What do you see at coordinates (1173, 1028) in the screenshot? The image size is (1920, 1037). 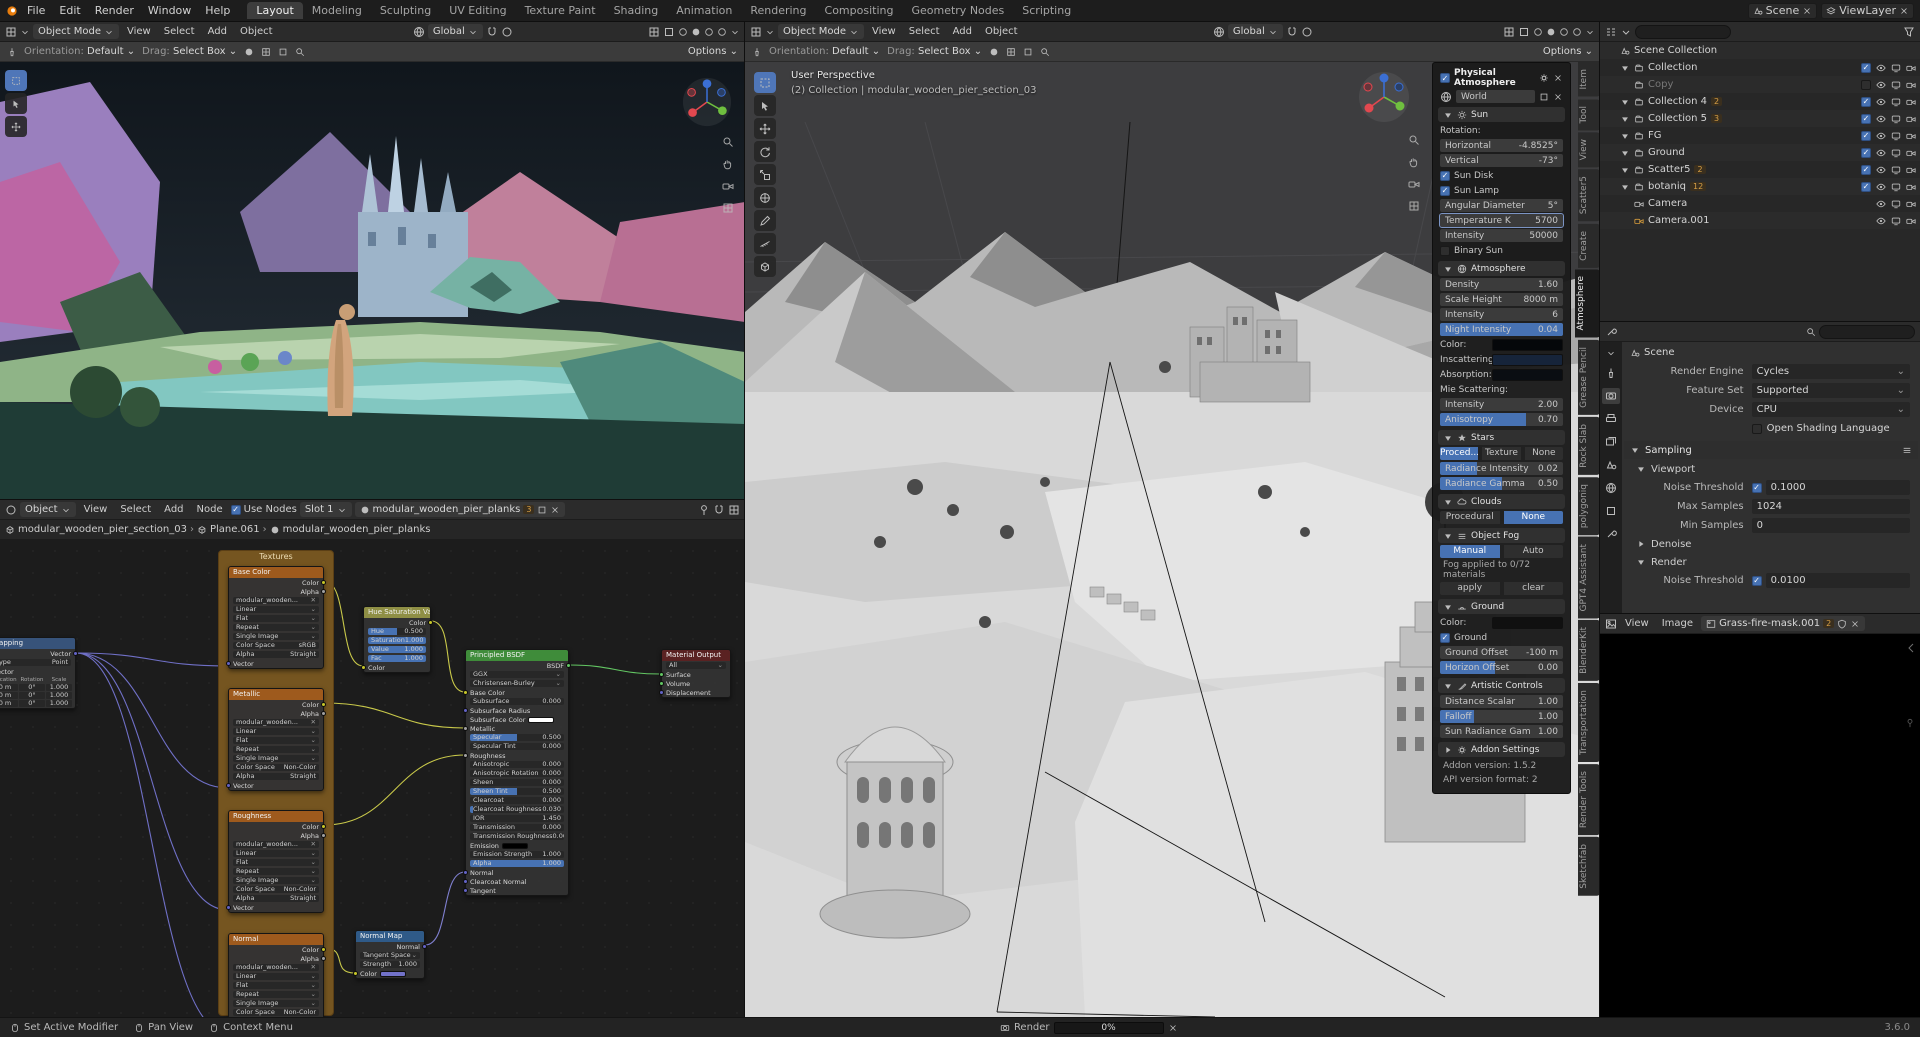 I see `cancel-render-icon` at bounding box center [1173, 1028].